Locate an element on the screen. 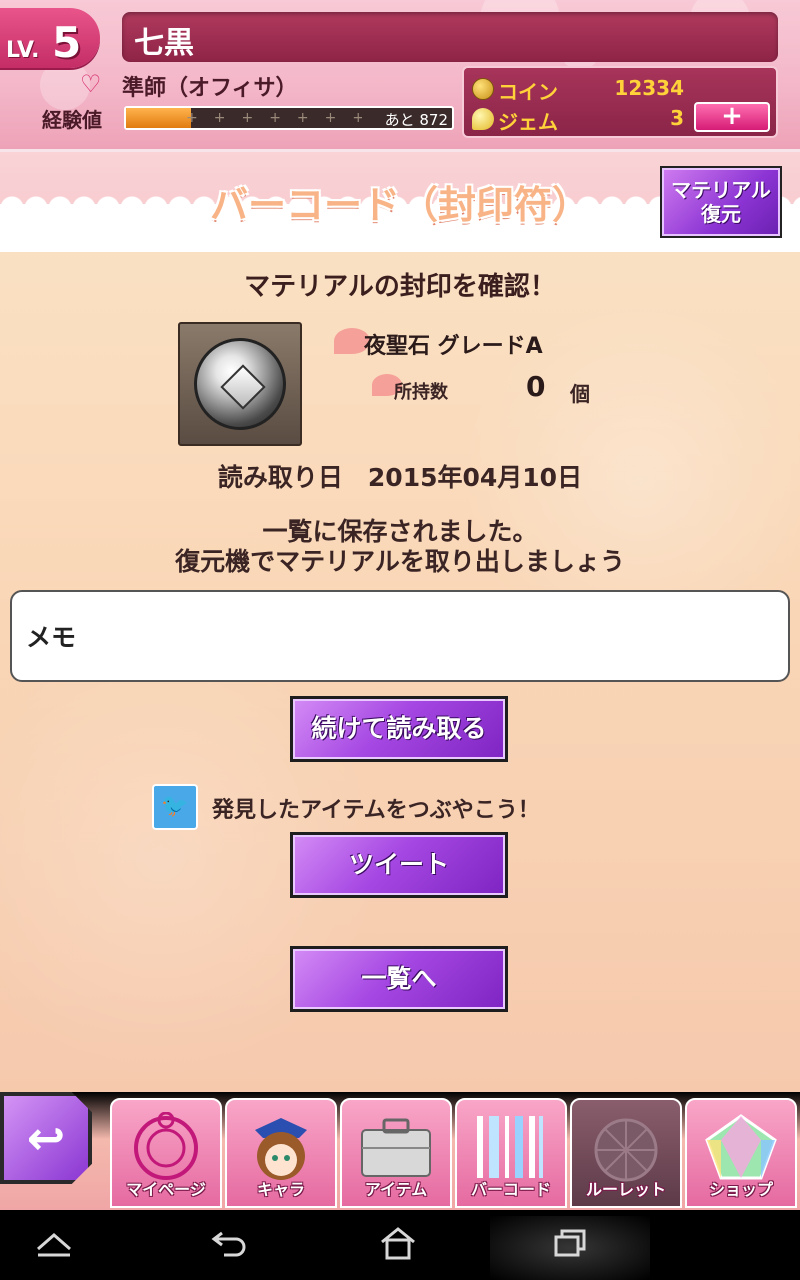 This screenshot has width=800, height=1280. back-arrow-icon: ↩ is located at coordinates (46, 1138).